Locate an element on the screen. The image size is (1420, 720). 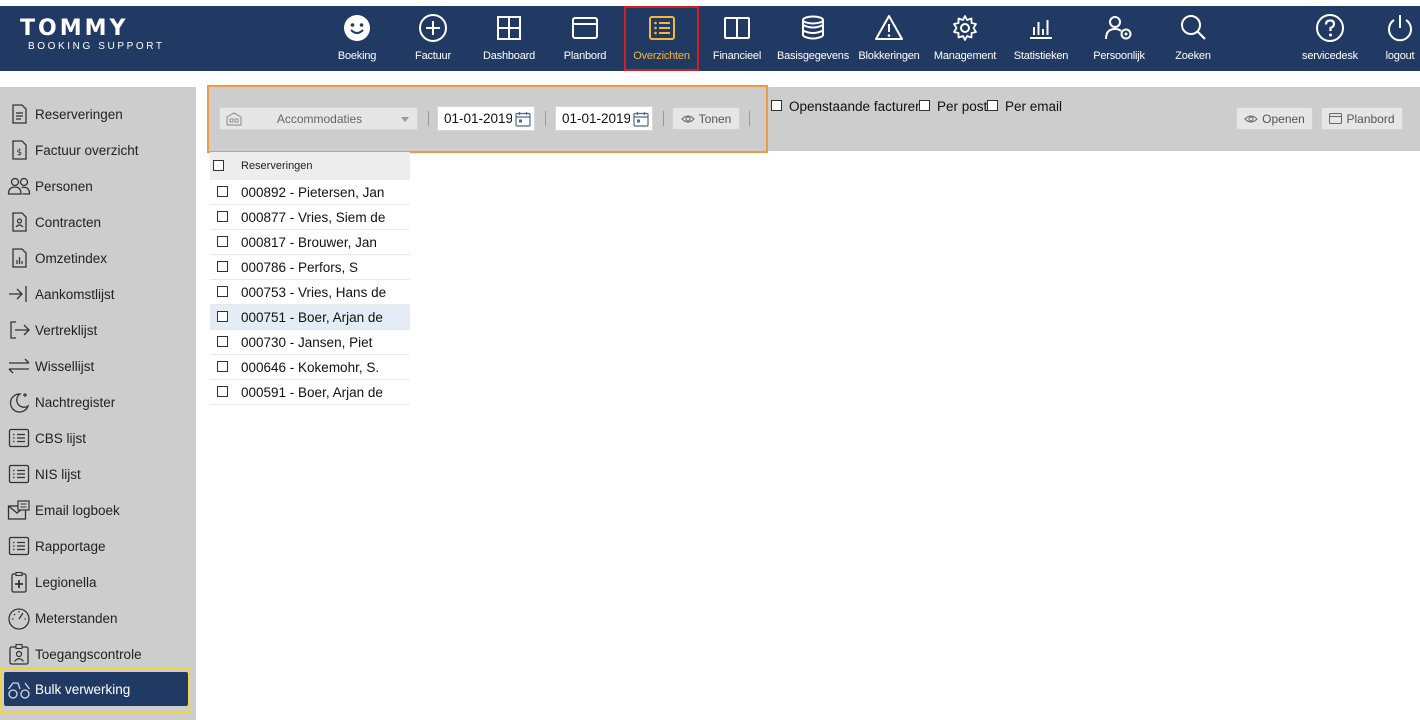
list-item: 000730 - Jansen, Piet is located at coordinates (310, 342).